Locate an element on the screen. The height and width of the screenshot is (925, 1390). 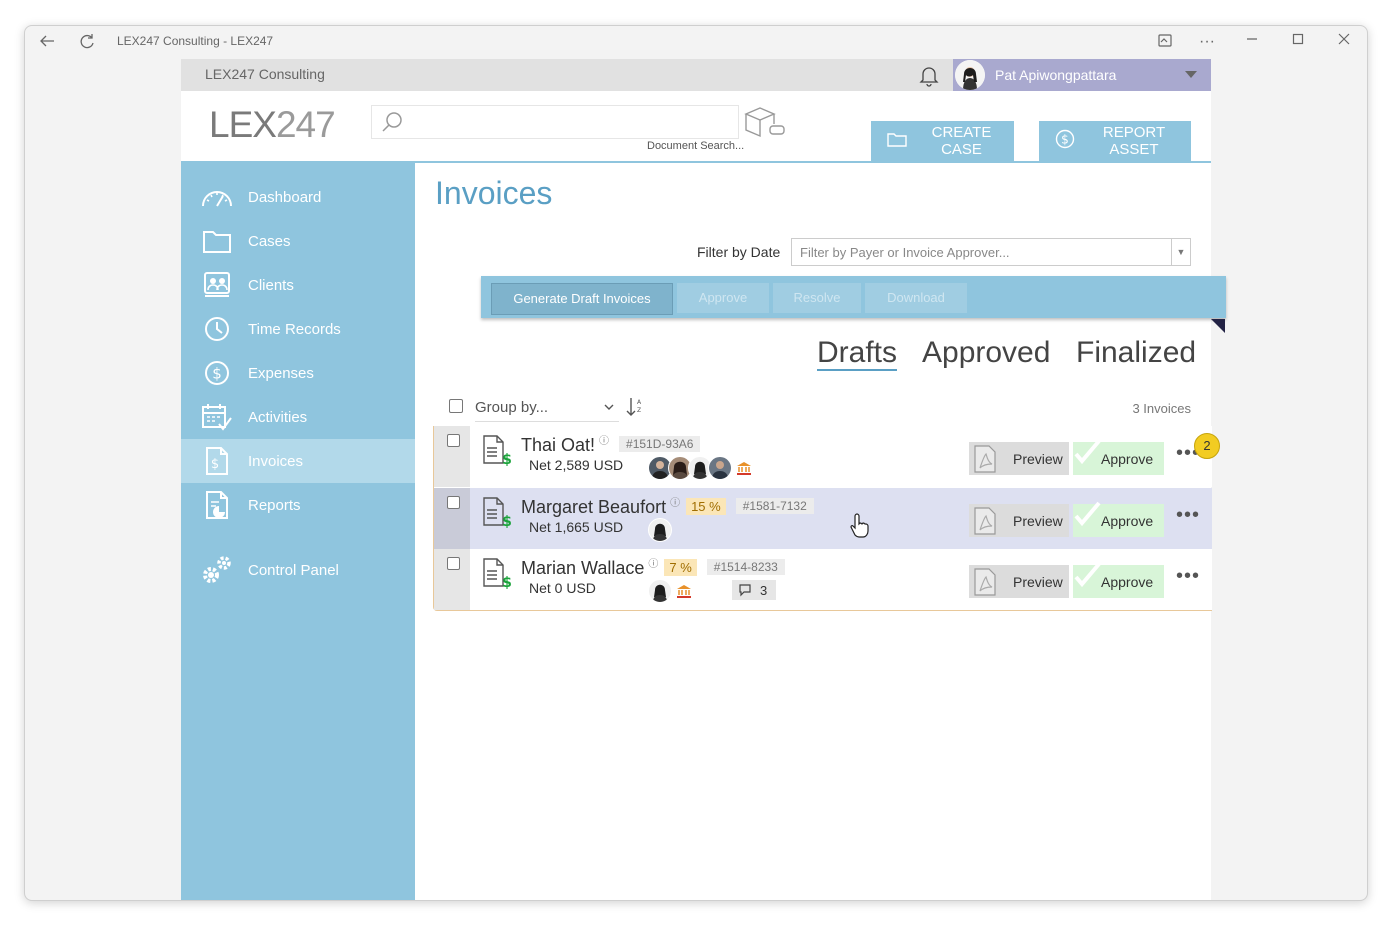
cast-icon is located at coordinates (1165, 42).